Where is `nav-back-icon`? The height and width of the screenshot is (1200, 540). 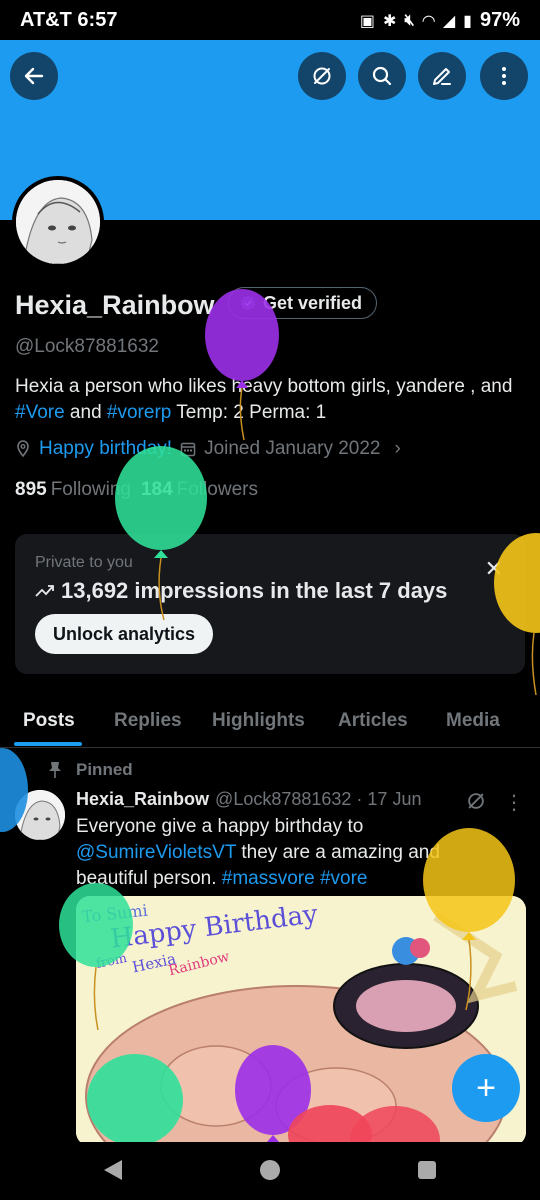
nav-back-icon is located at coordinates (113, 1170).